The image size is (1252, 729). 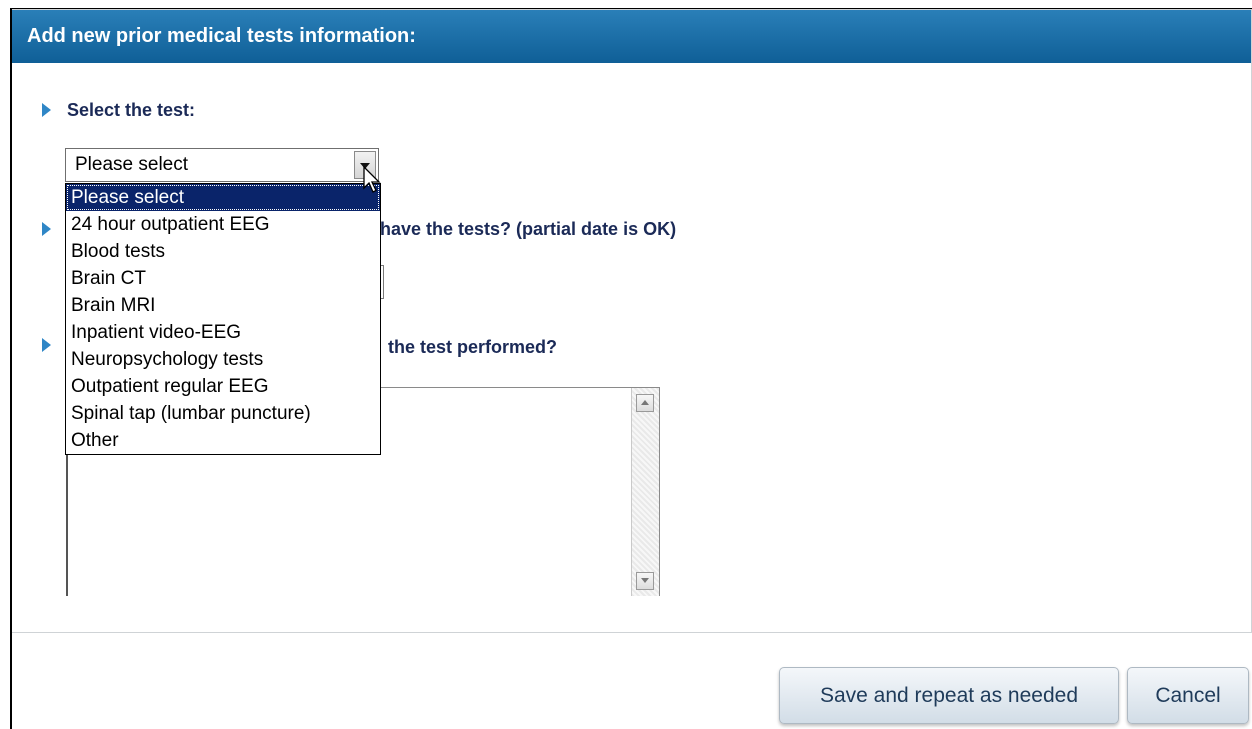 I want to click on dropdown-option: Please select, so click(x=223, y=197).